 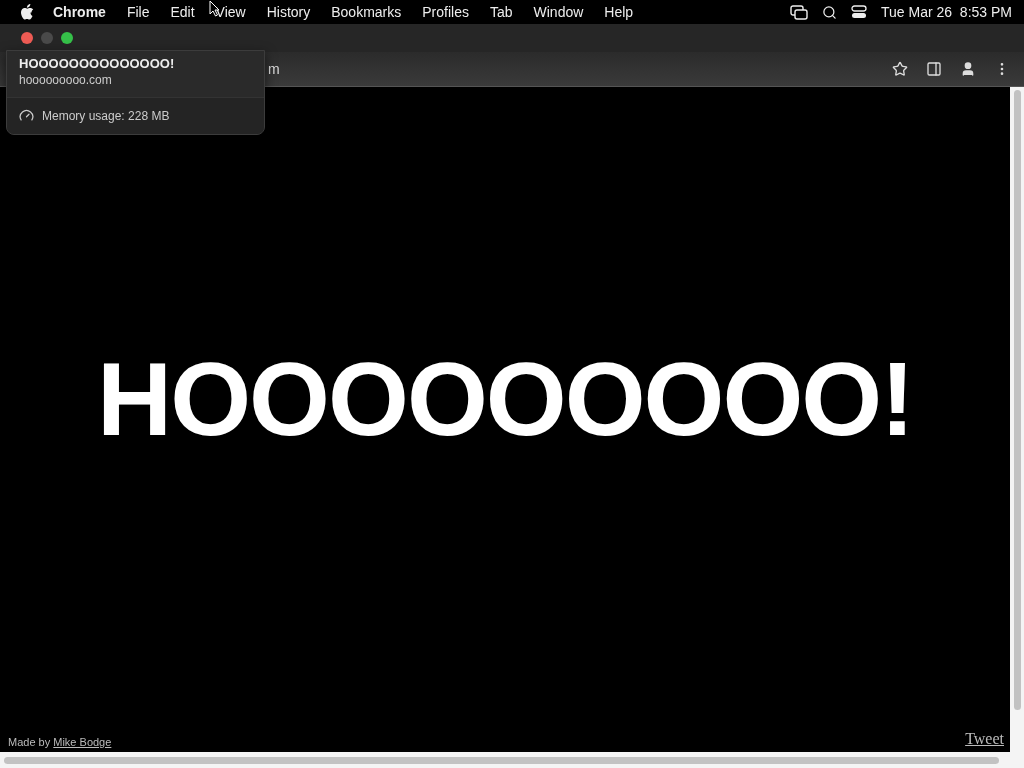 I want to click on menu-item: Bookmarks, so click(x=366, y=12).